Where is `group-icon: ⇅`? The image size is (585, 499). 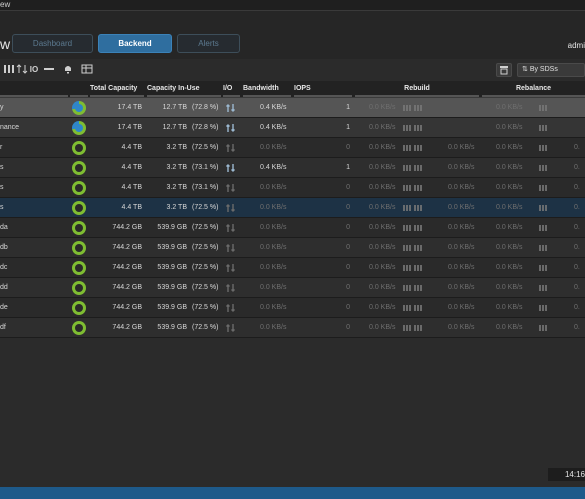 group-icon: ⇅ is located at coordinates (526, 69).